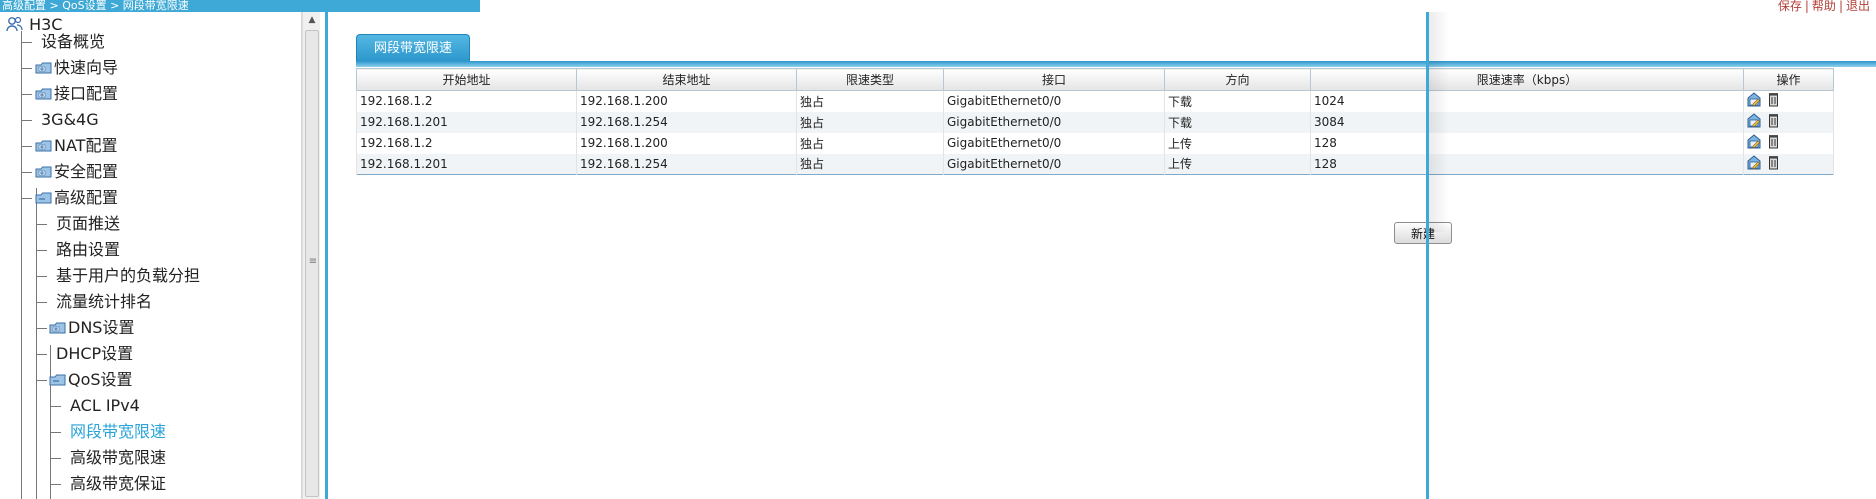 The image size is (1876, 499). What do you see at coordinates (1527, 122) in the screenshot?
I see `rate-cell: 3084` at bounding box center [1527, 122].